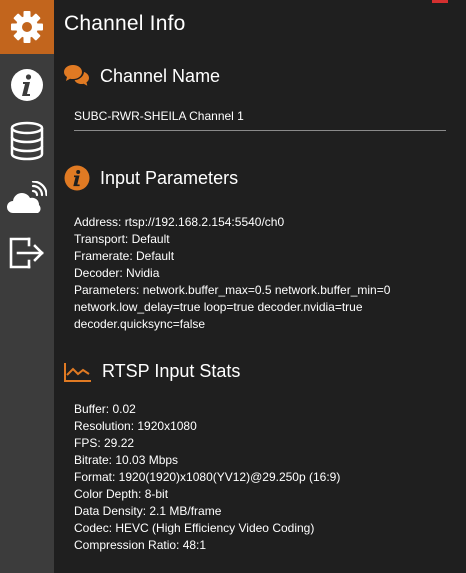 Image resolution: width=466 pixels, height=573 pixels. What do you see at coordinates (179, 222) in the screenshot?
I see `input-param-address: Address: rtsp://192.168.2.154:5540/ch0` at bounding box center [179, 222].